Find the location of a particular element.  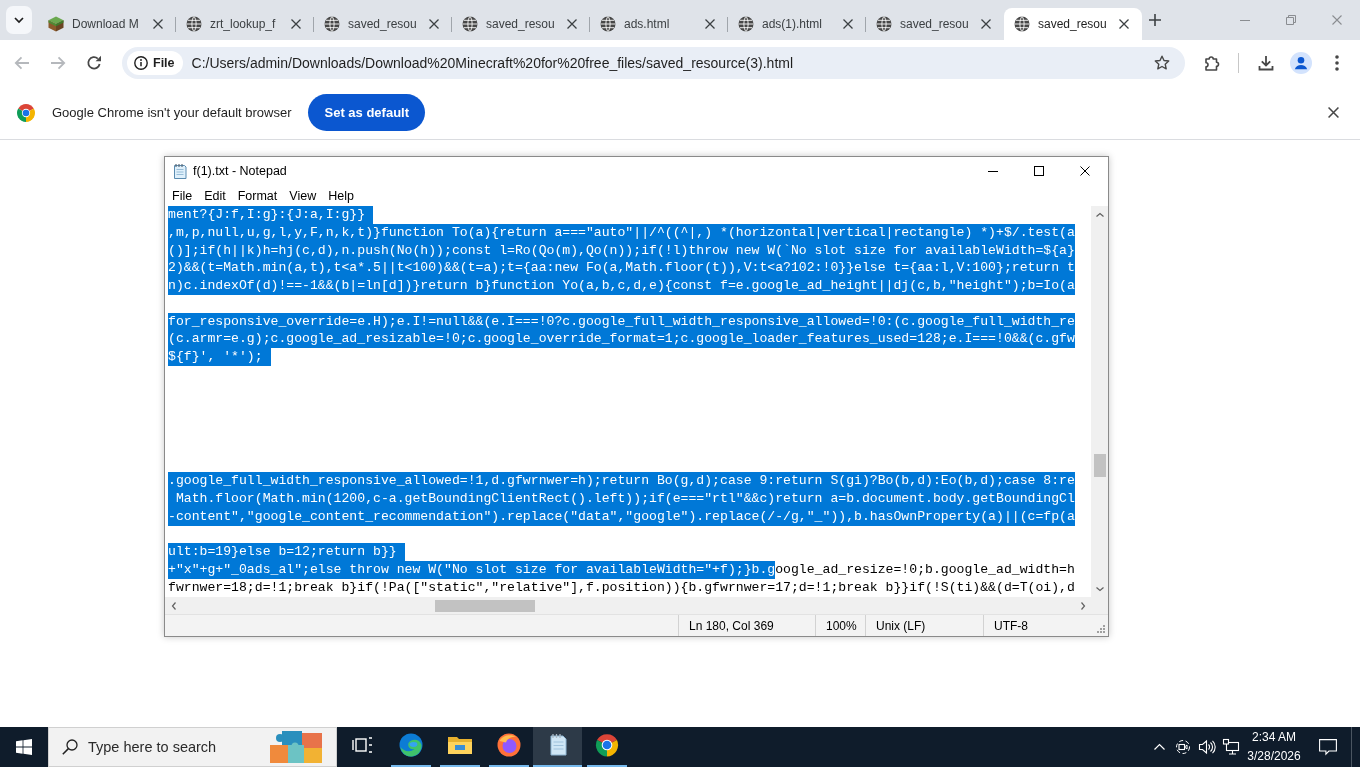

code-line: fwrnwer=18;d=!1;break b}if(!Pa(["static","relative"],f.position)){b.gfwrnwer=17;d=!1;break b}}if(!S(ti)&&(d=T(oi),d is located at coordinates (621, 587).